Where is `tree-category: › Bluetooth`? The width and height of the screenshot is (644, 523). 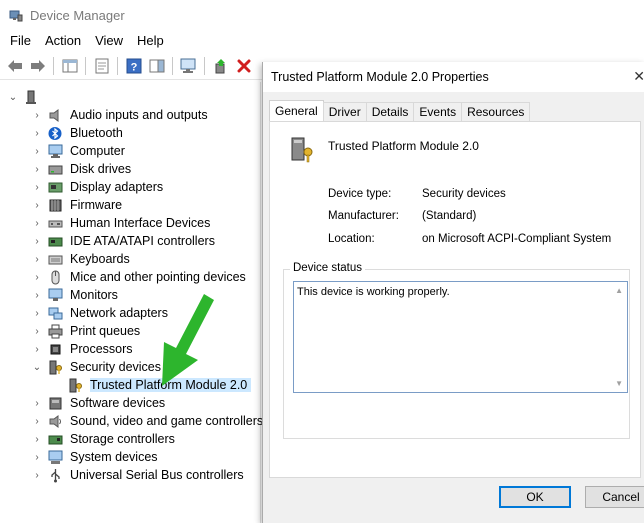
tree-category: › Bluetooth is located at coordinates (77, 133).